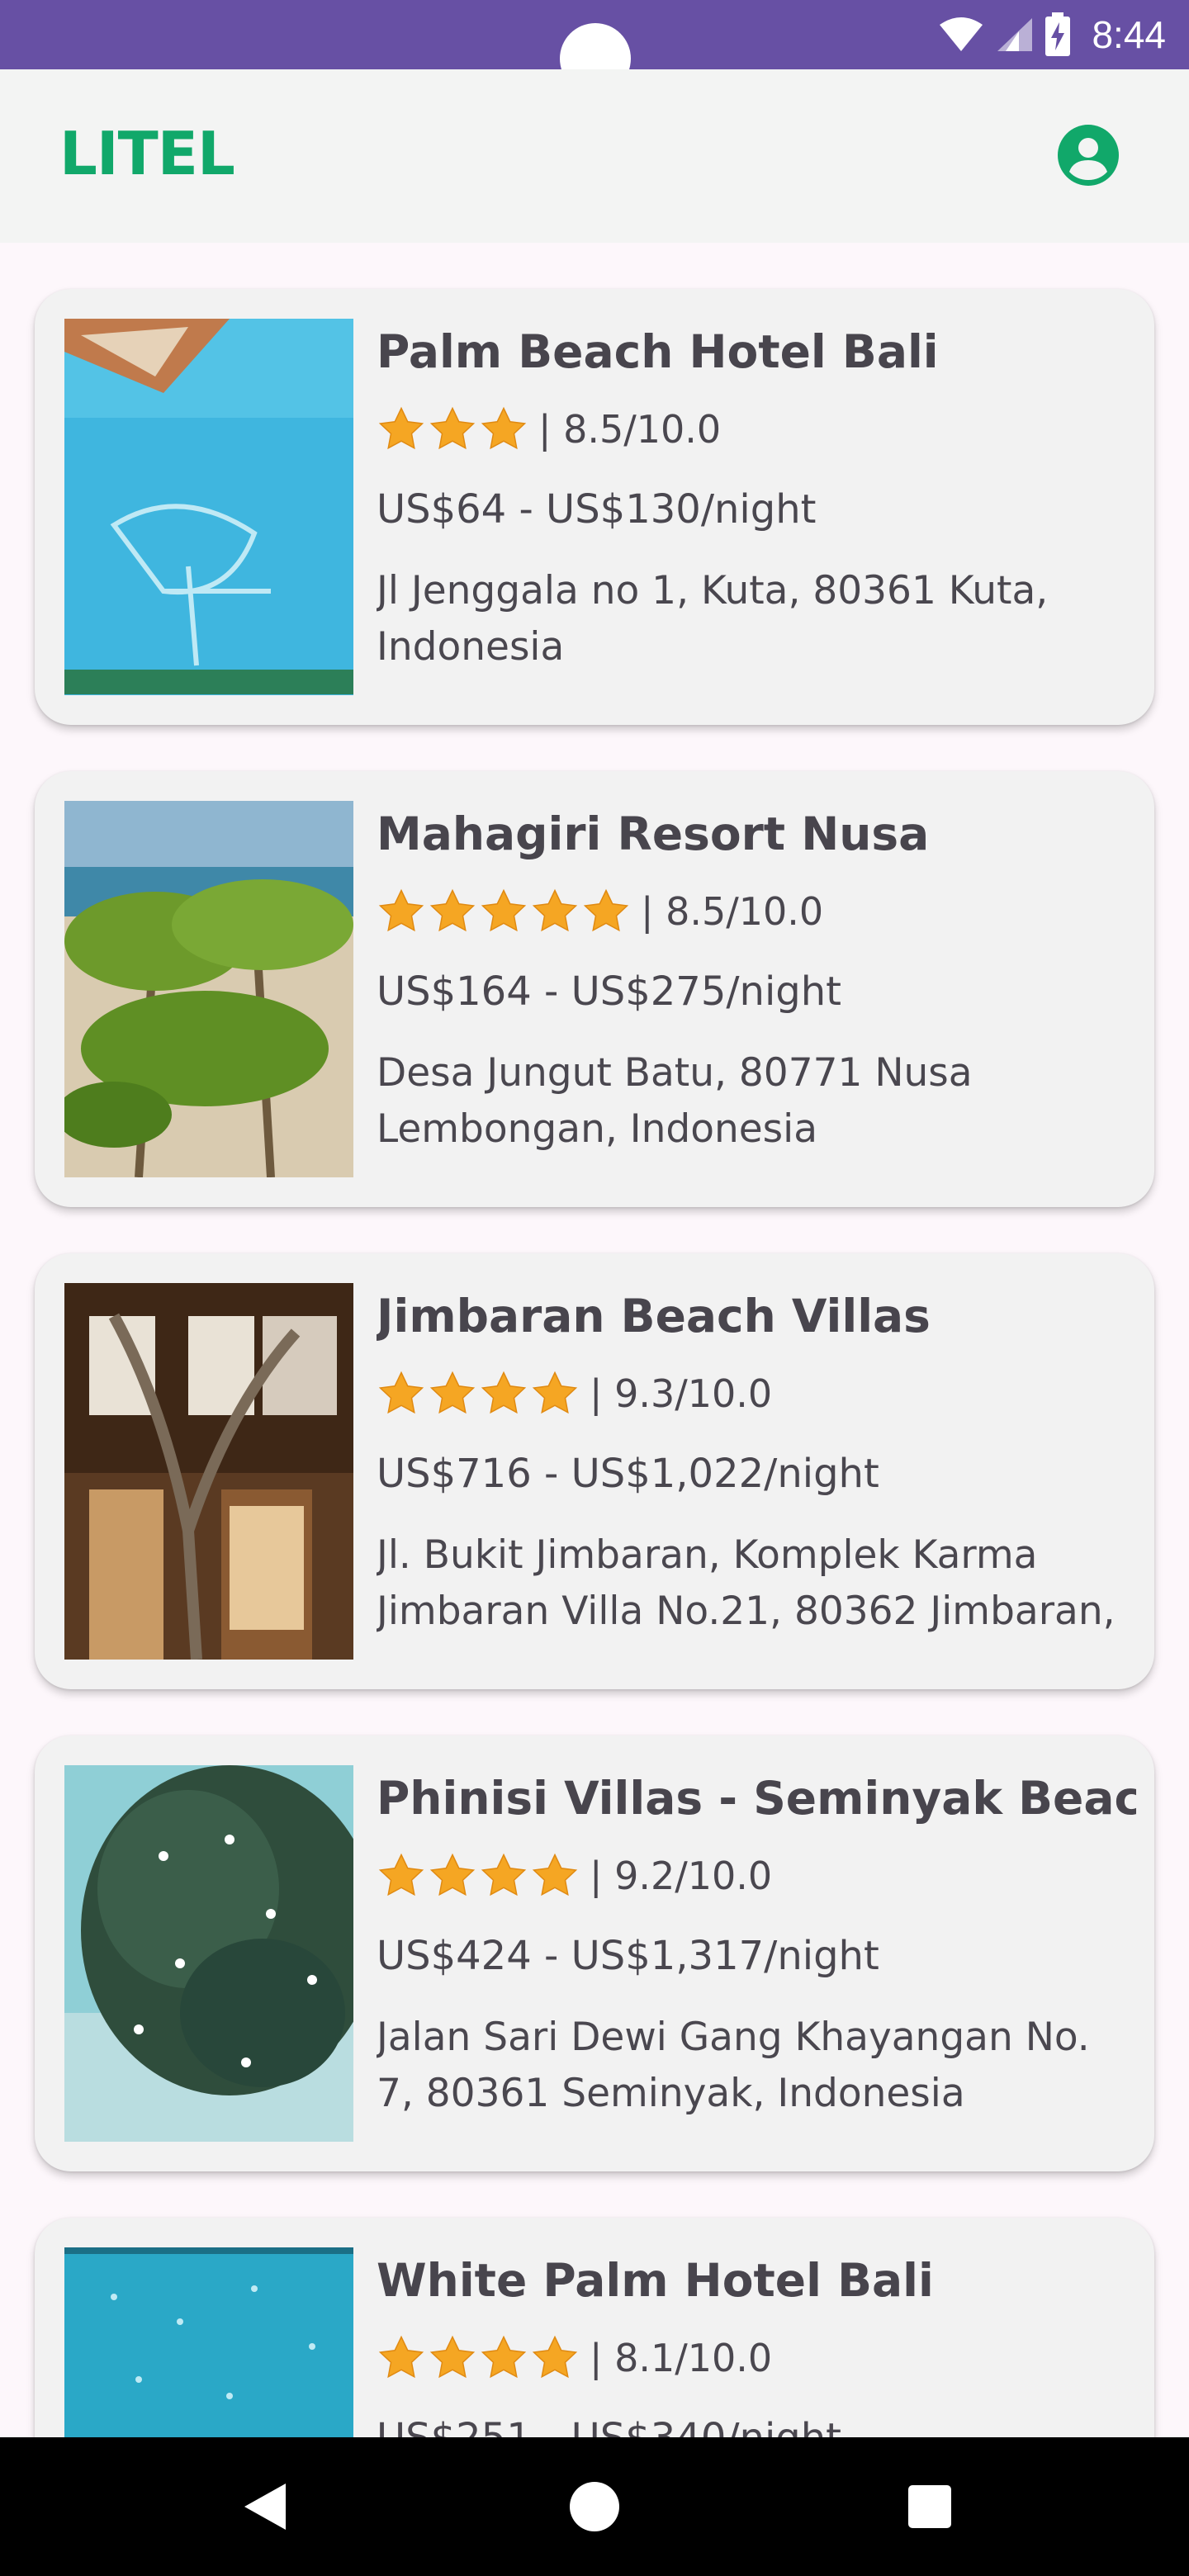 The width and height of the screenshot is (1189, 2576). I want to click on hotel-name: Mahagiri Resort Nusa, so click(653, 833).